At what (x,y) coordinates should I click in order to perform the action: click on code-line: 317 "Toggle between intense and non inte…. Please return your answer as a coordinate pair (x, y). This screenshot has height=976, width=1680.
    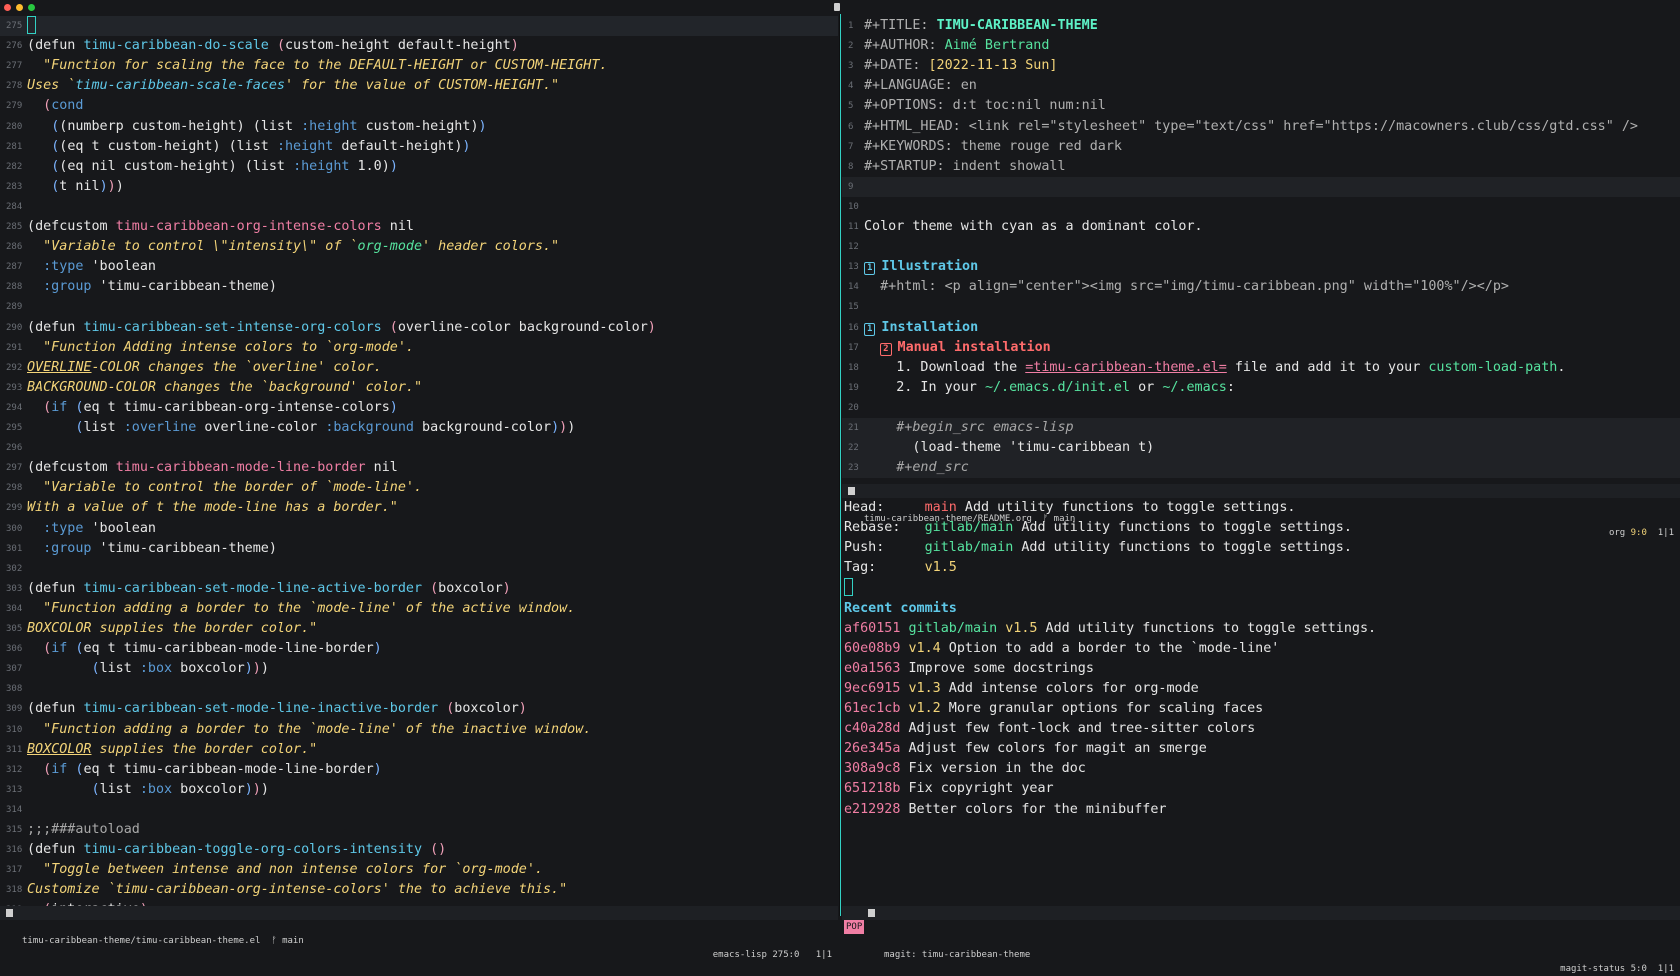
    Looking at the image, I should click on (419, 870).